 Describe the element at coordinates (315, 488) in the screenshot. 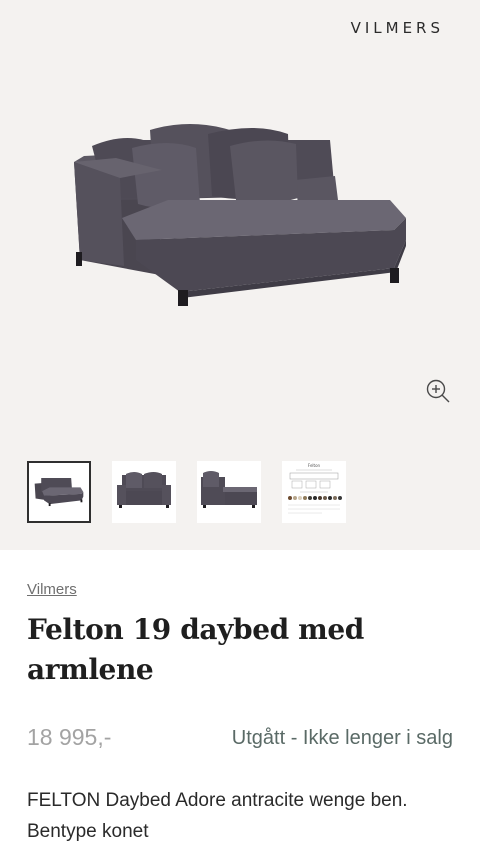

I see `spec-sheet-thumbnail-image: Felton` at that location.